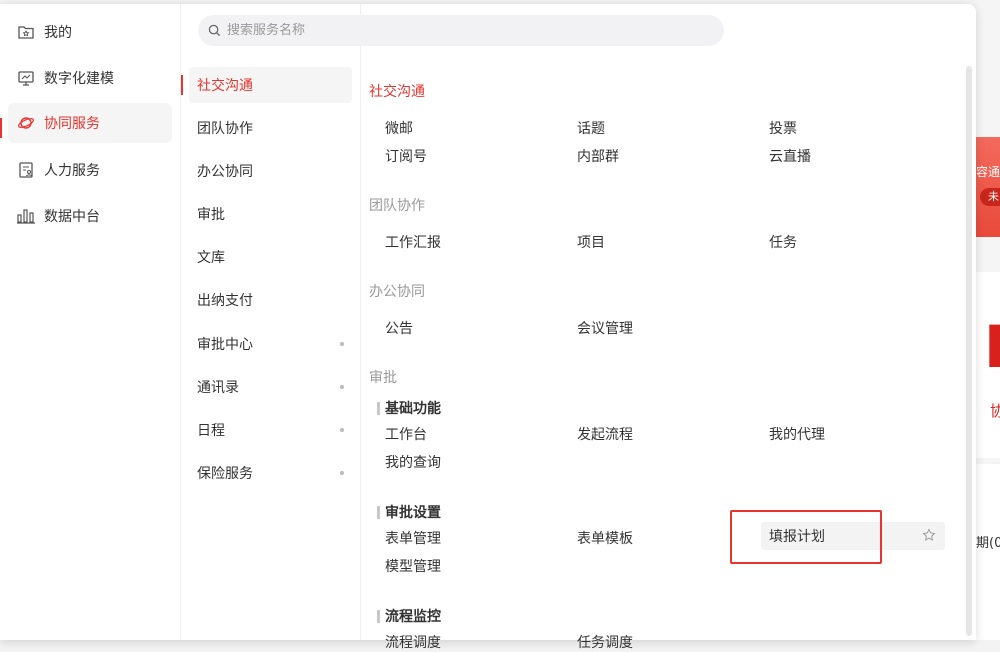 This screenshot has height=652, width=1000. I want to click on search-input, so click(467, 30).